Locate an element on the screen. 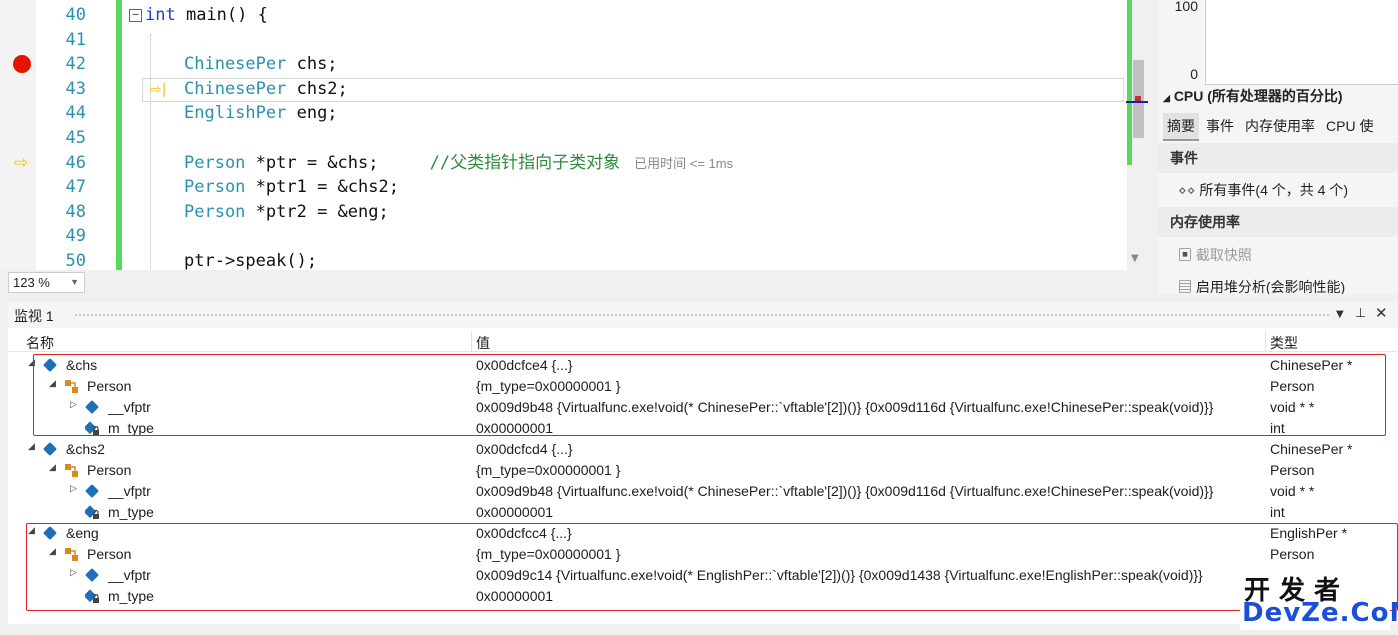  code-line: ChinesePer chs2; is located at coordinates (266, 89).